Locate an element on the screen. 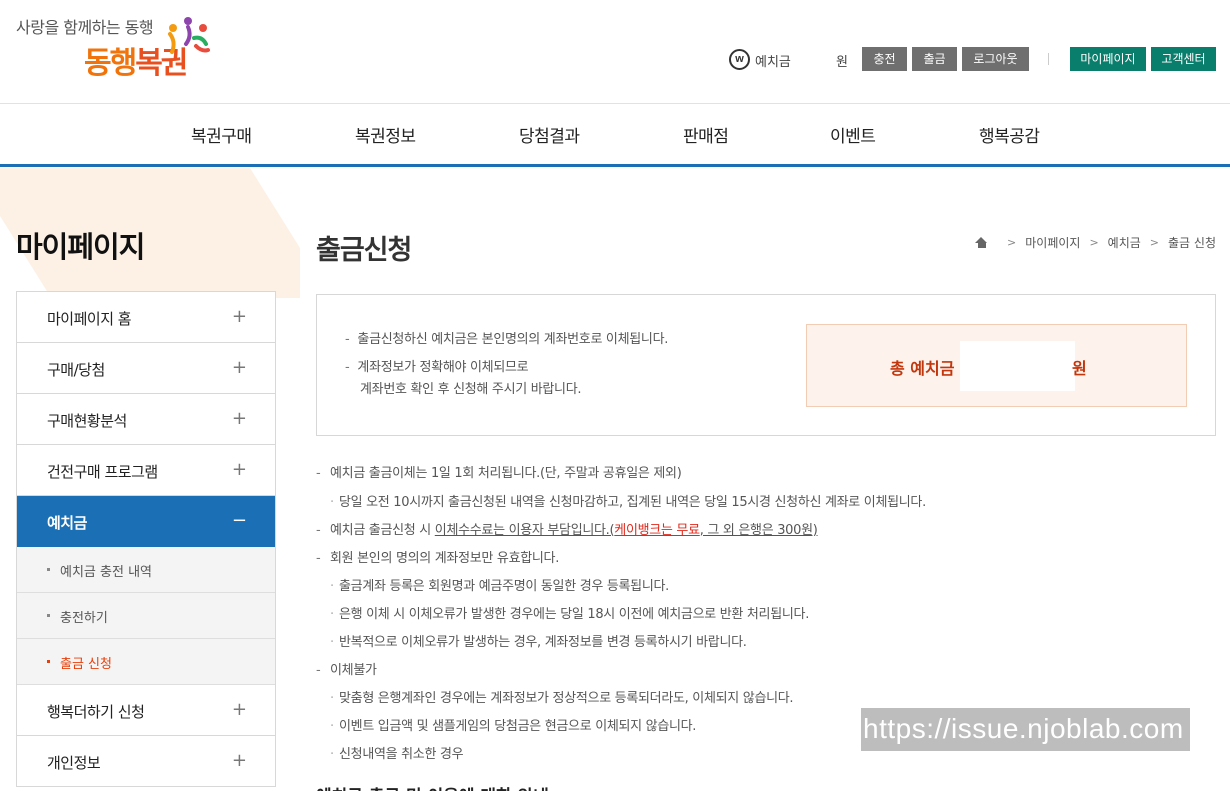  sidebar-title: 마이페이지 is located at coordinates (80, 247).